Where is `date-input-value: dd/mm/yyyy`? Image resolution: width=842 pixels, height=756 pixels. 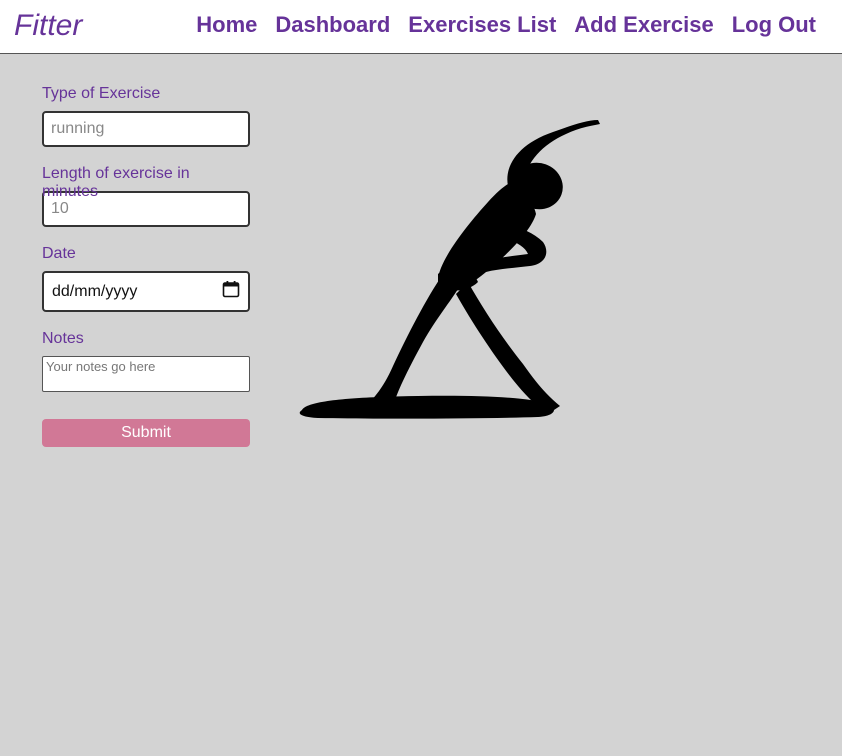 date-input-value: dd/mm/yyyy is located at coordinates (95, 291).